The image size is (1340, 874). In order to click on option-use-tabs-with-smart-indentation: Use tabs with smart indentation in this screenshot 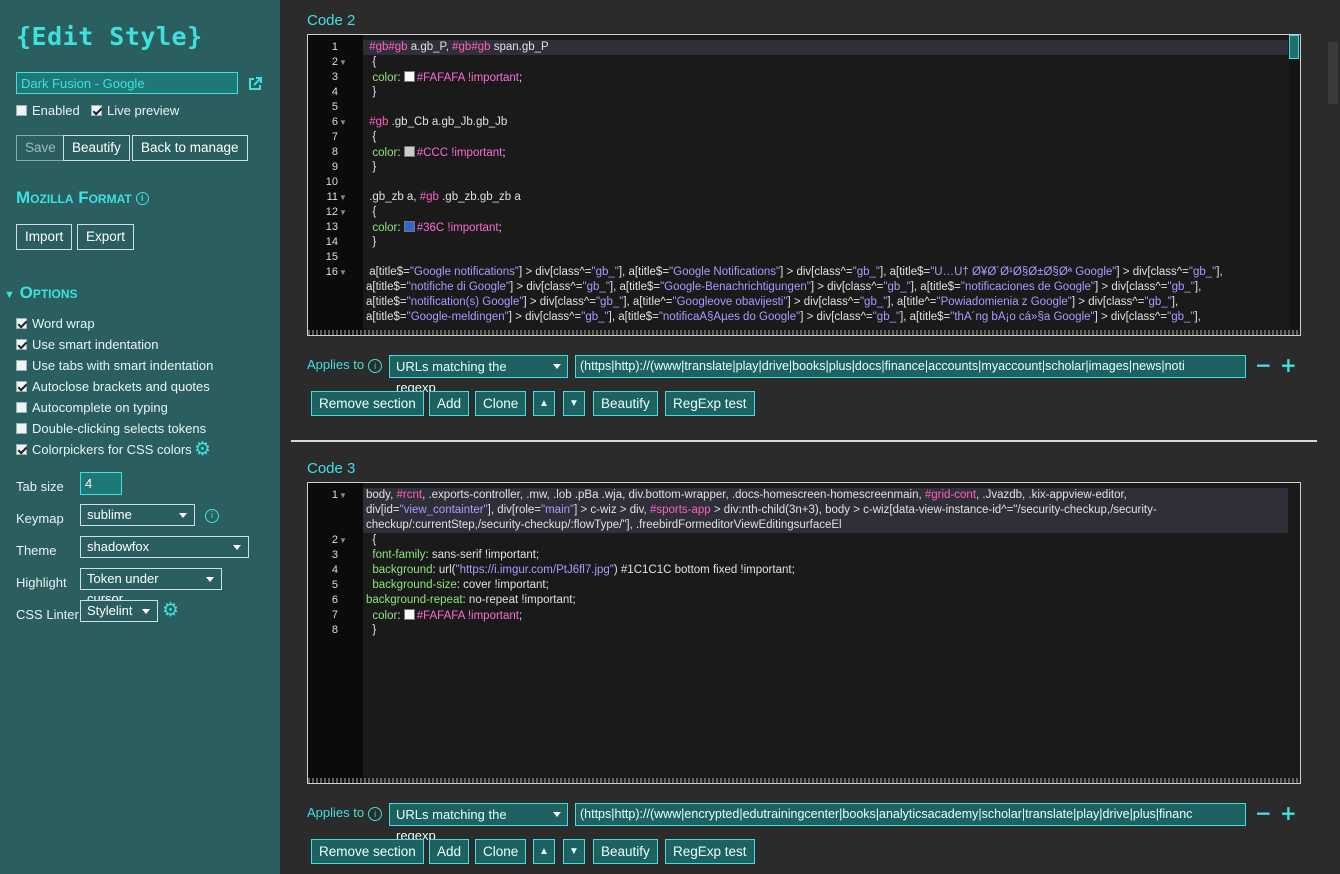, I will do `click(114, 365)`.